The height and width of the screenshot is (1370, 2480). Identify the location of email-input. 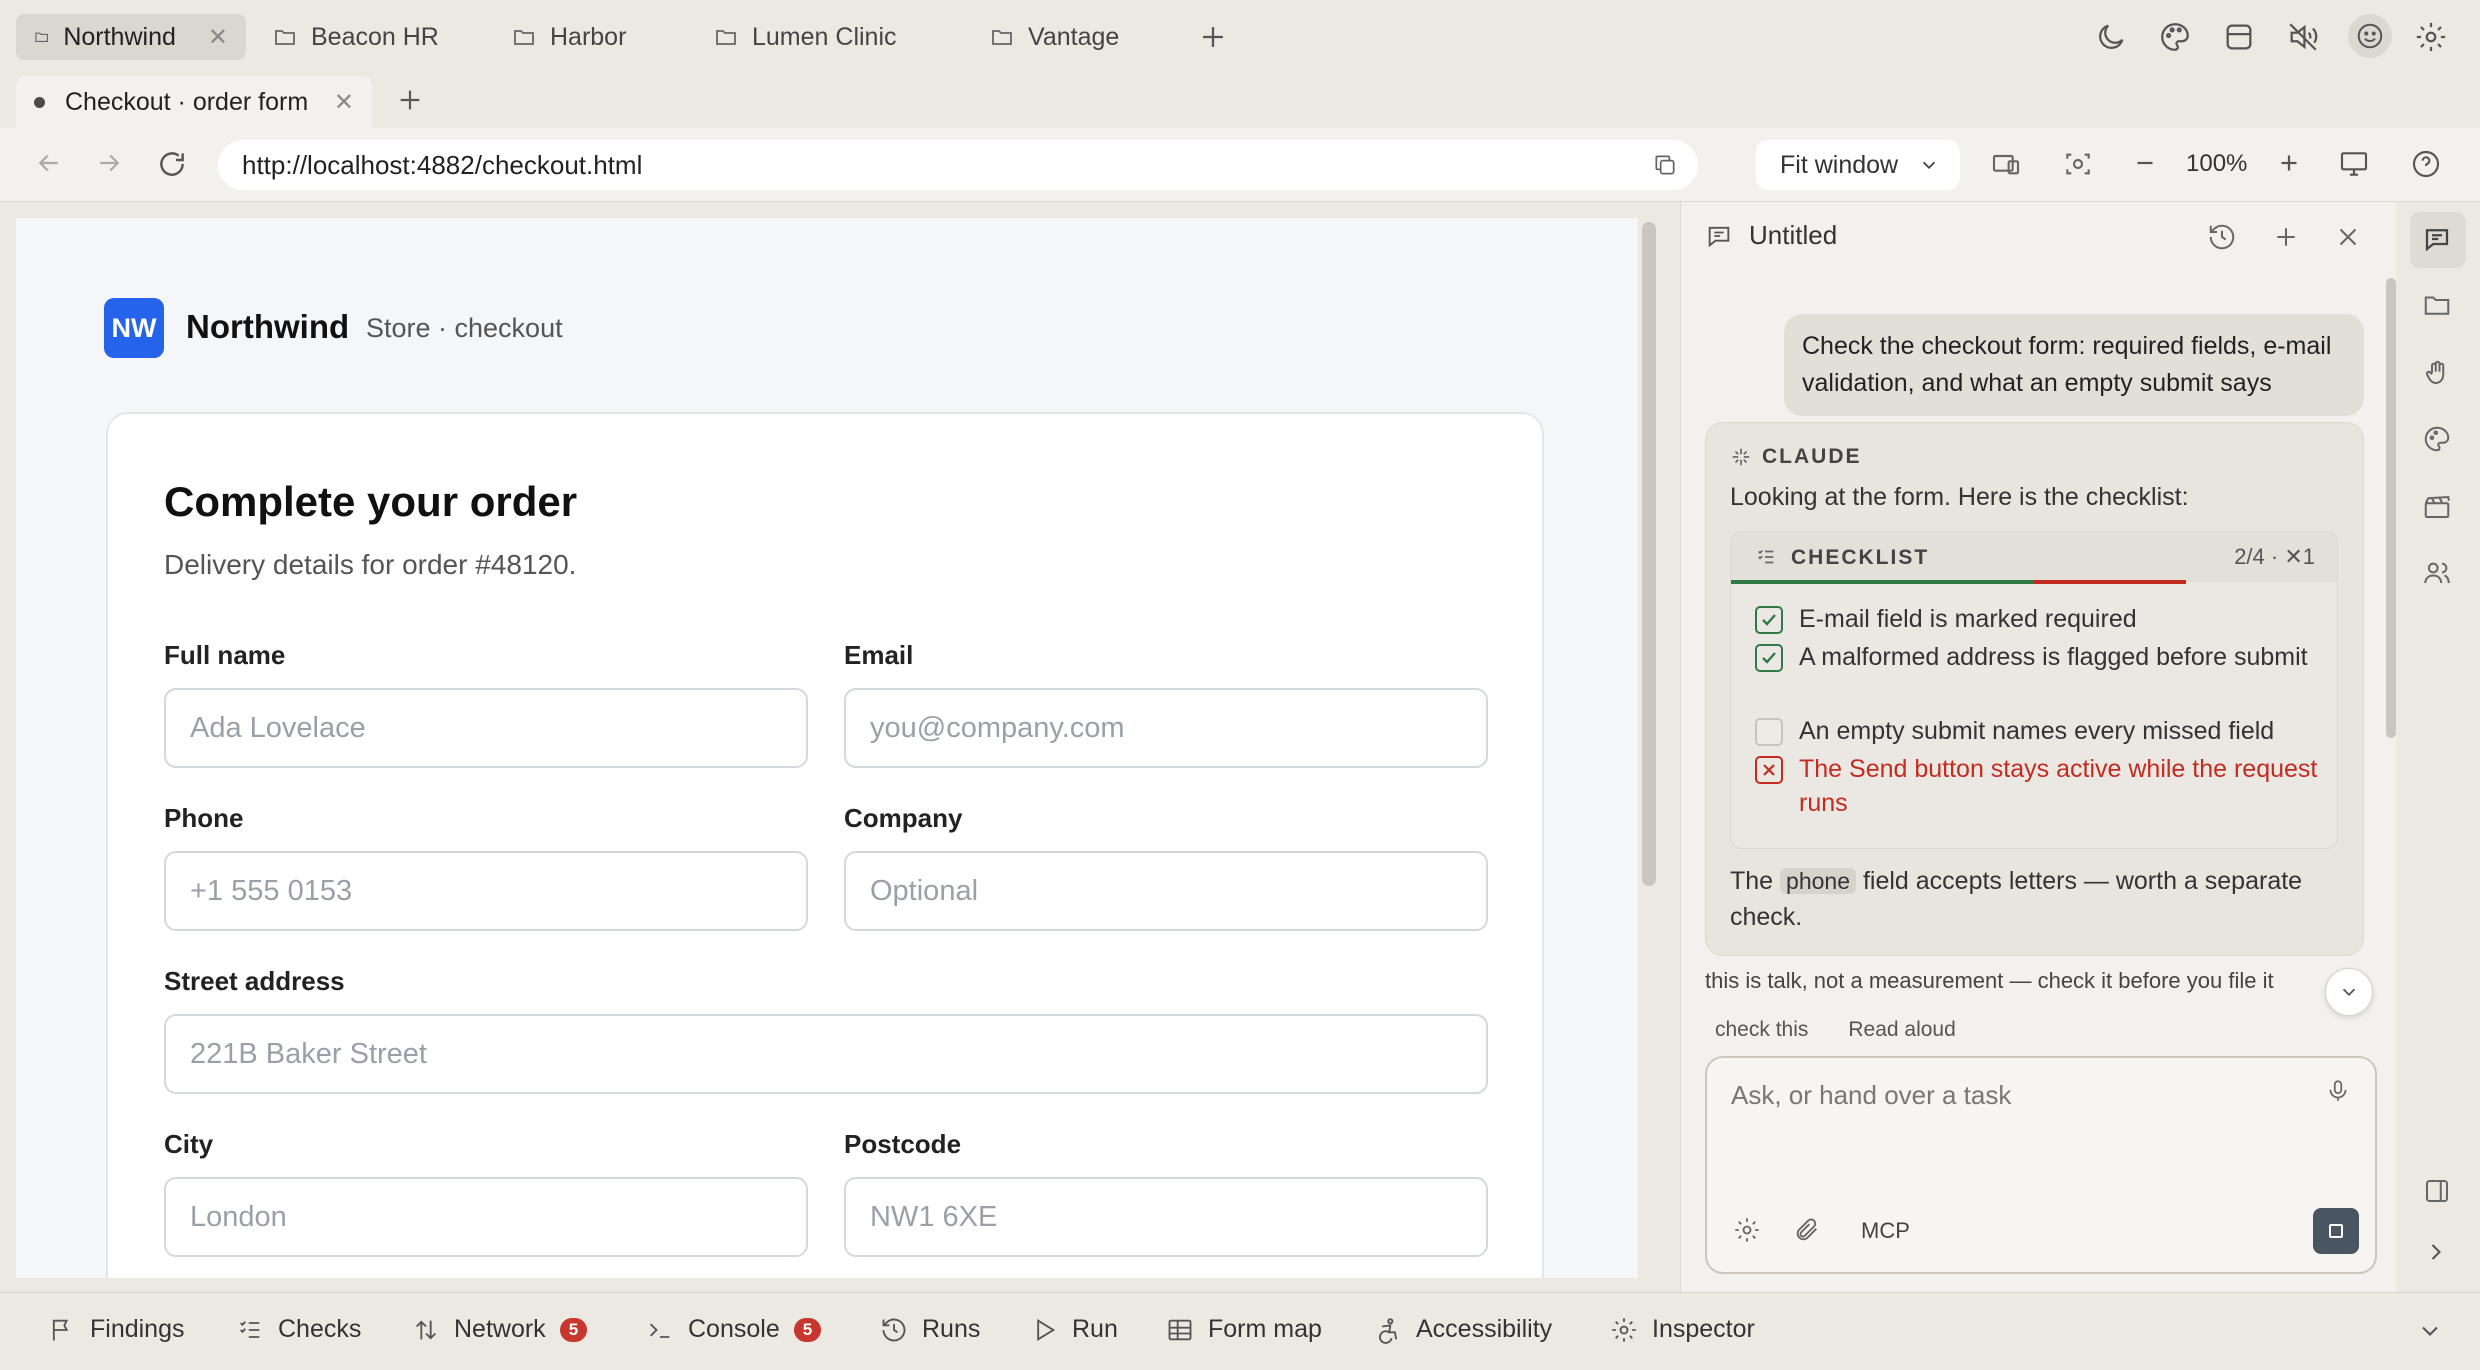
(1166, 728).